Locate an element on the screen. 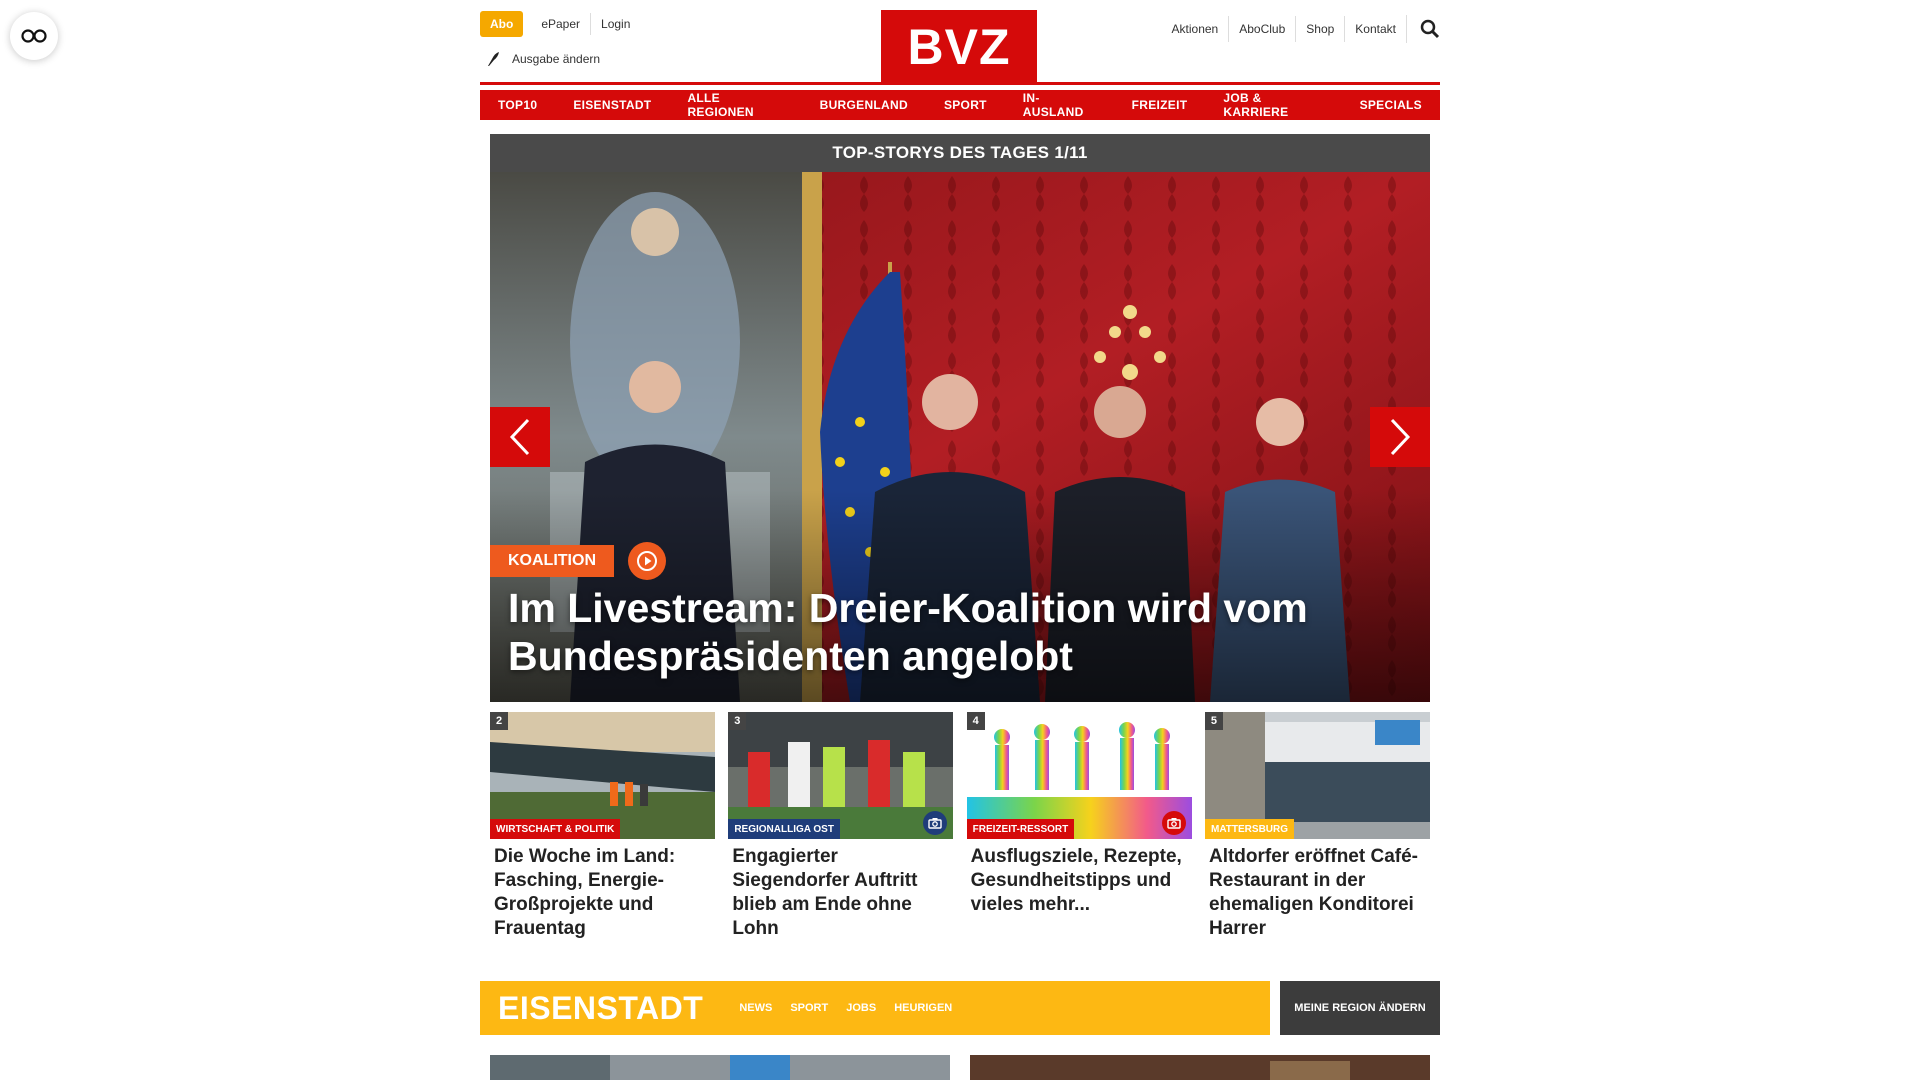 The width and height of the screenshot is (1920, 1080). nav-freizeit: FREIZEIT is located at coordinates (1159, 105).